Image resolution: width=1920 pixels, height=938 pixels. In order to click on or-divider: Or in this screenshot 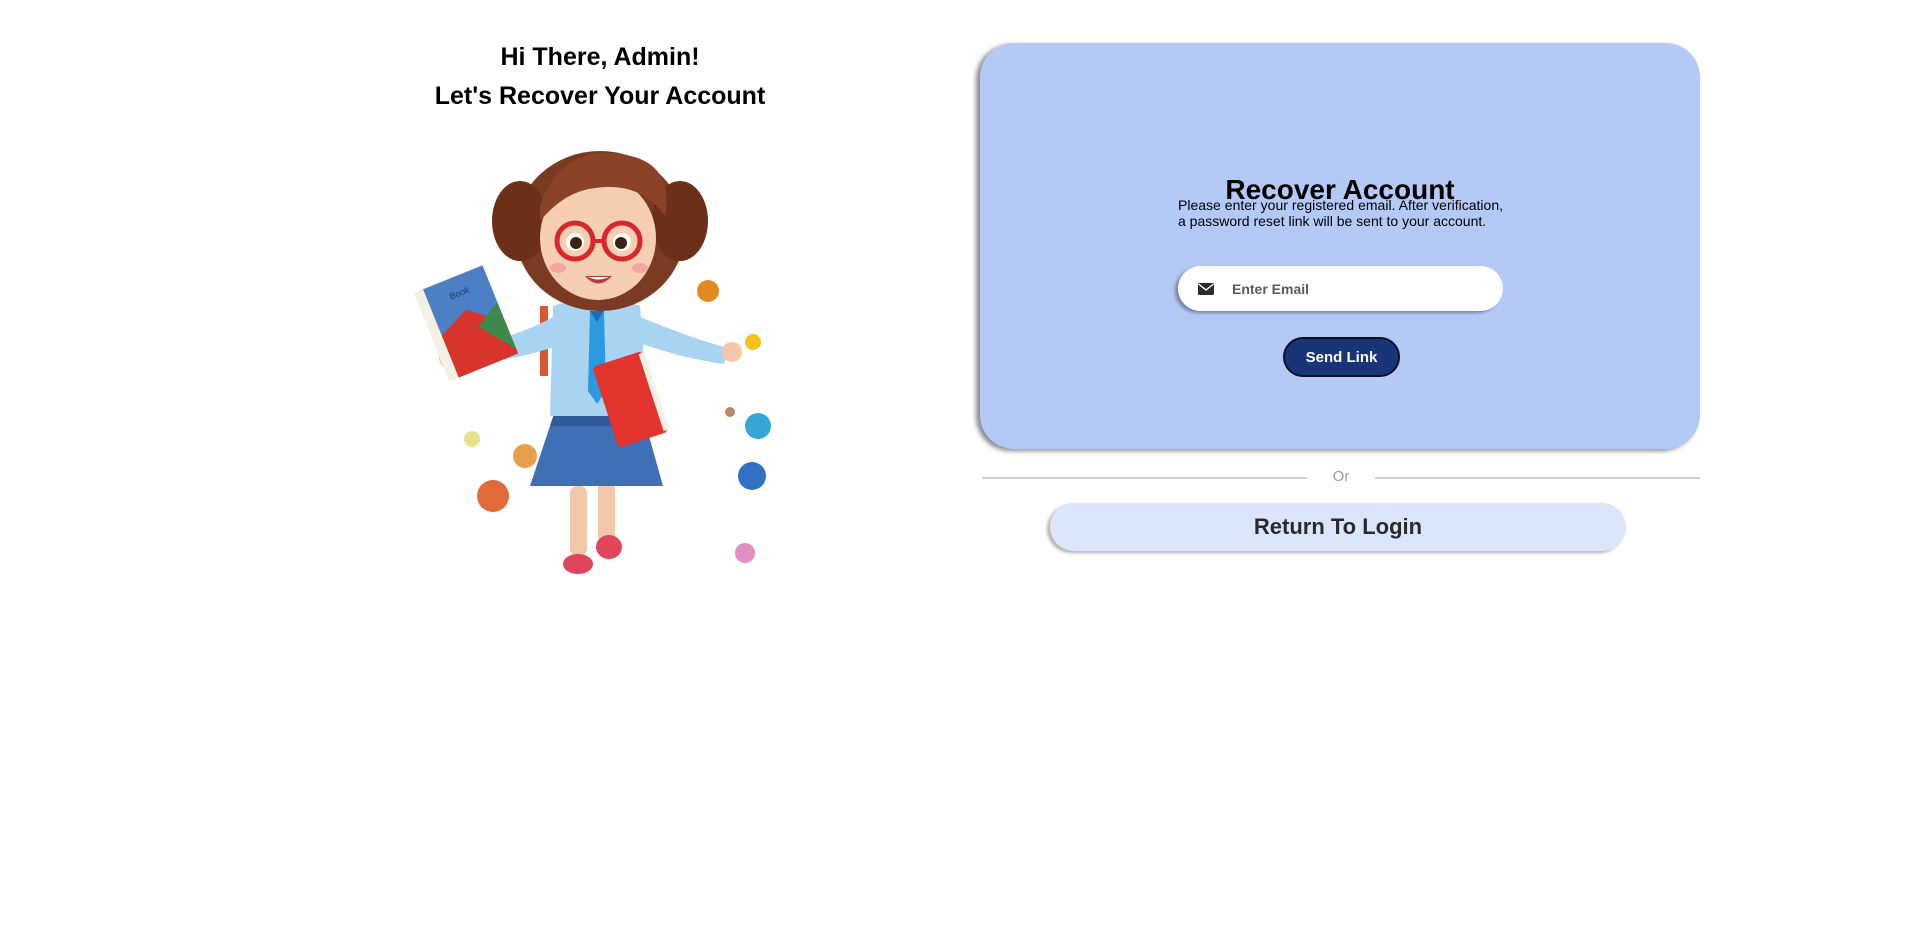, I will do `click(1341, 477)`.